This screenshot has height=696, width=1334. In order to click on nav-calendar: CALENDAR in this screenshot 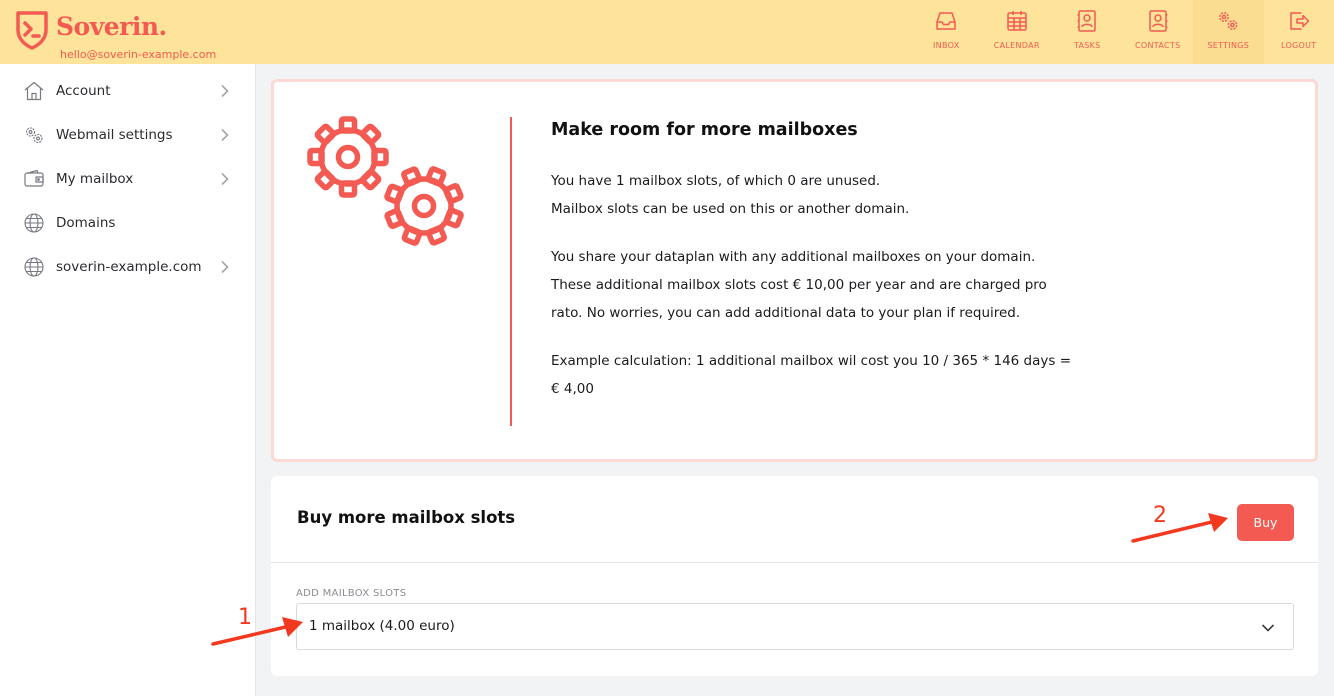, I will do `click(1017, 32)`.